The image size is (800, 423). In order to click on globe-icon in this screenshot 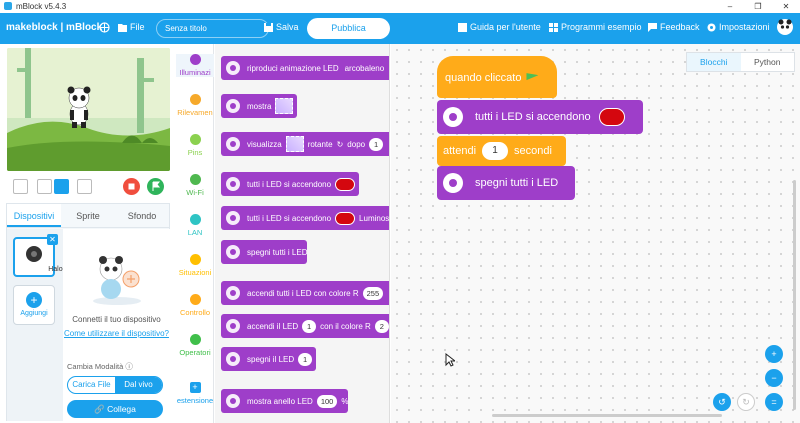, I will do `click(104, 27)`.